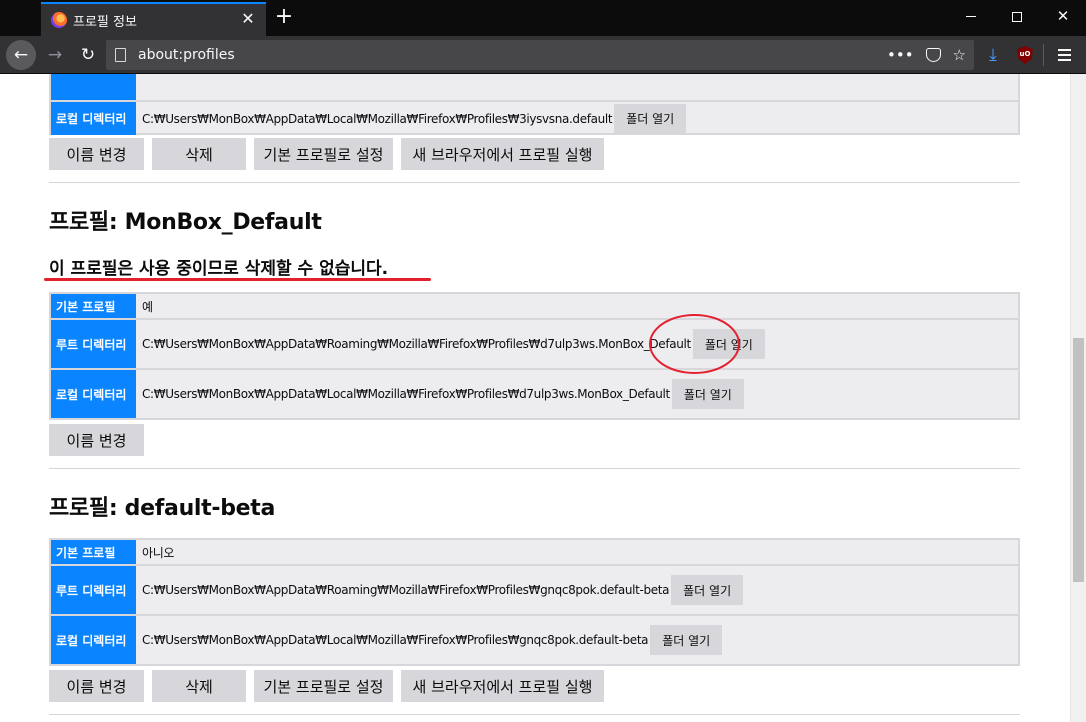  I want to click on profile-actions: 이름 변경, so click(96, 440).